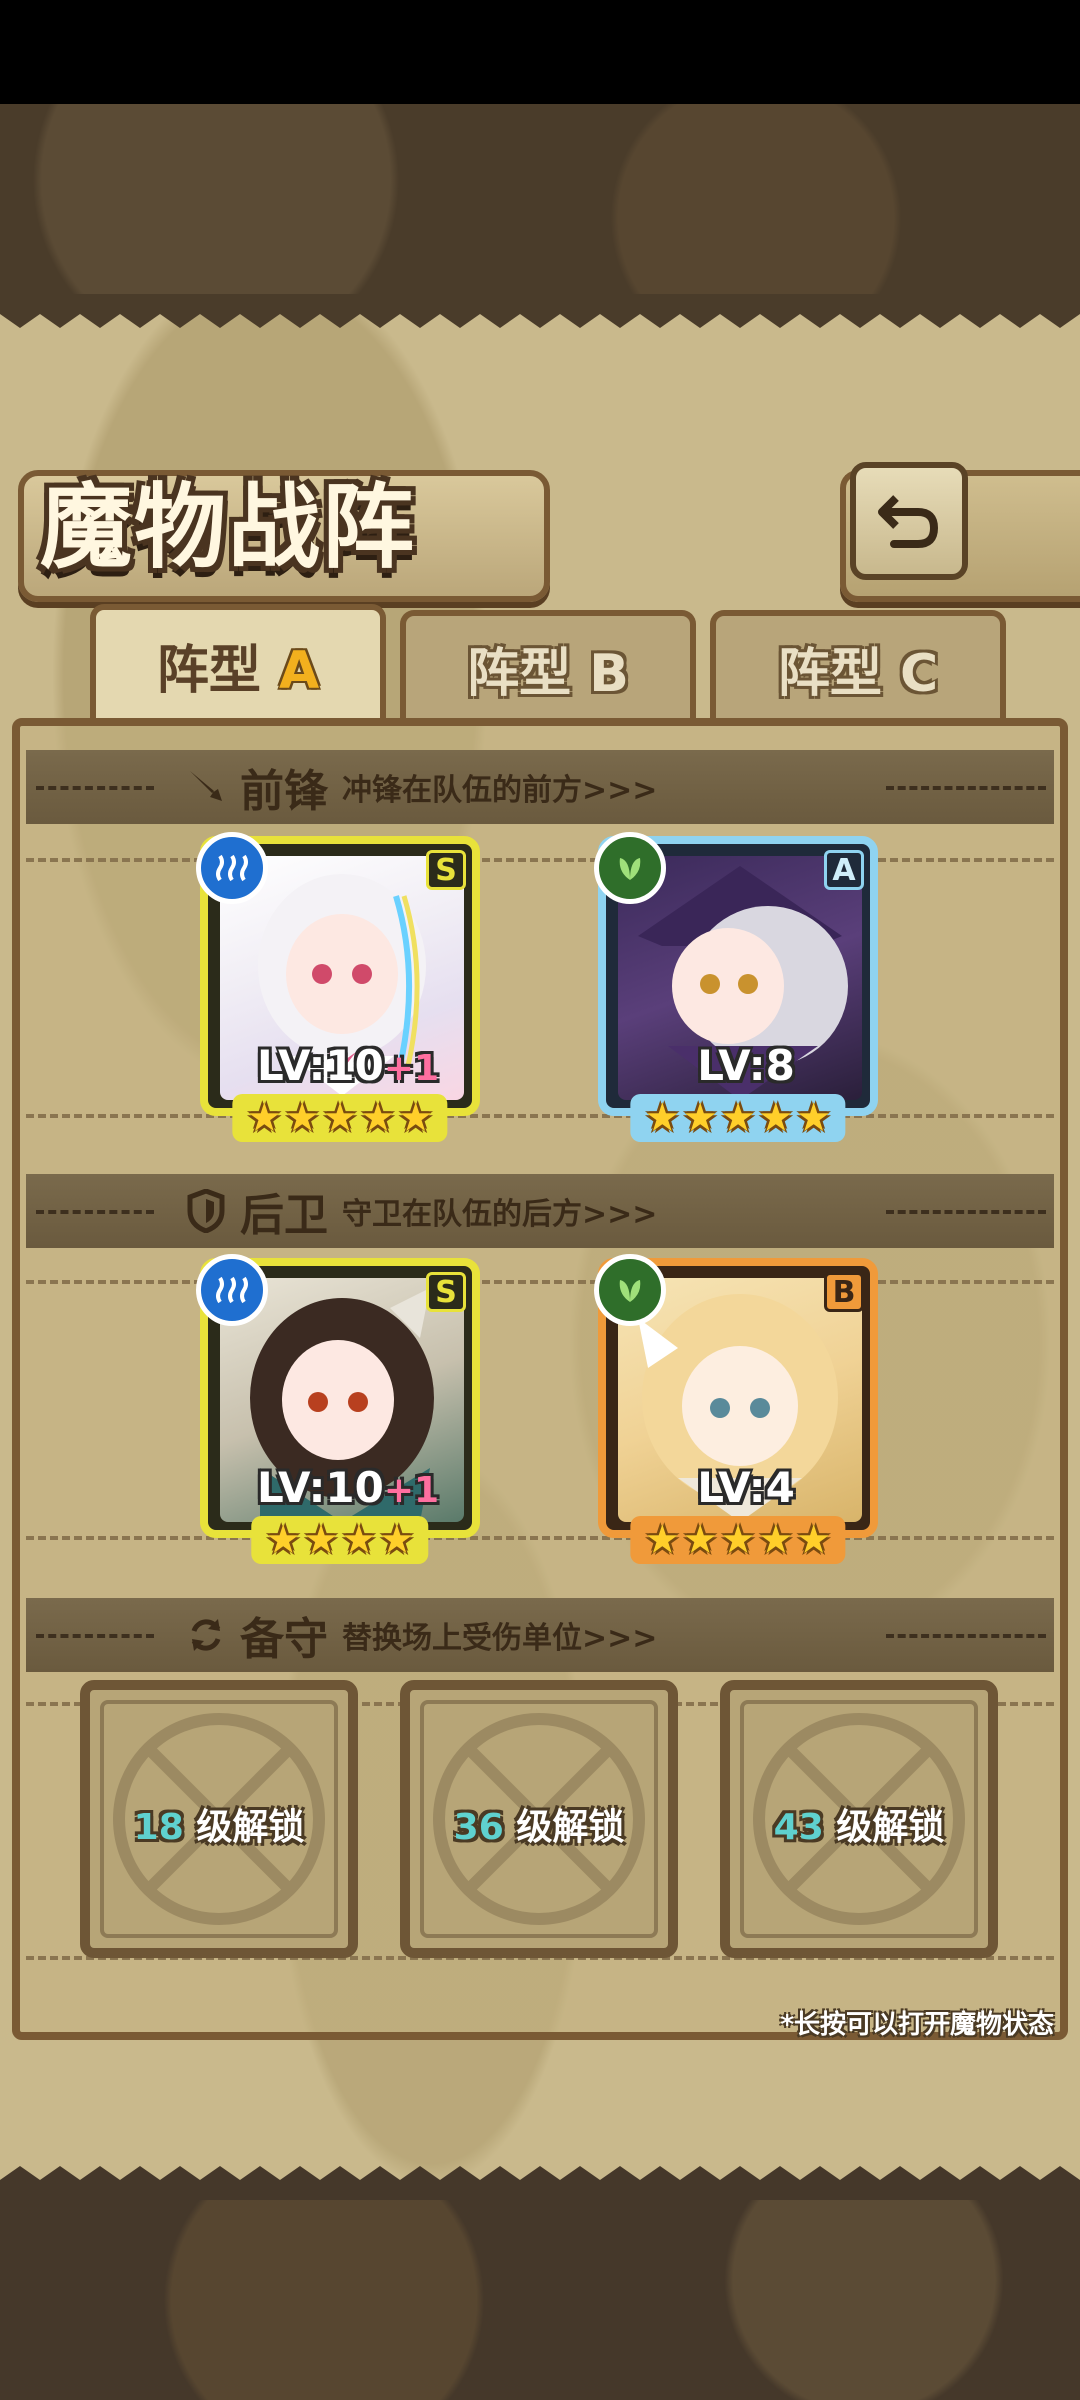 The height and width of the screenshot is (2400, 1080). What do you see at coordinates (284, 1639) in the screenshot?
I see `reserve-title: 备守` at bounding box center [284, 1639].